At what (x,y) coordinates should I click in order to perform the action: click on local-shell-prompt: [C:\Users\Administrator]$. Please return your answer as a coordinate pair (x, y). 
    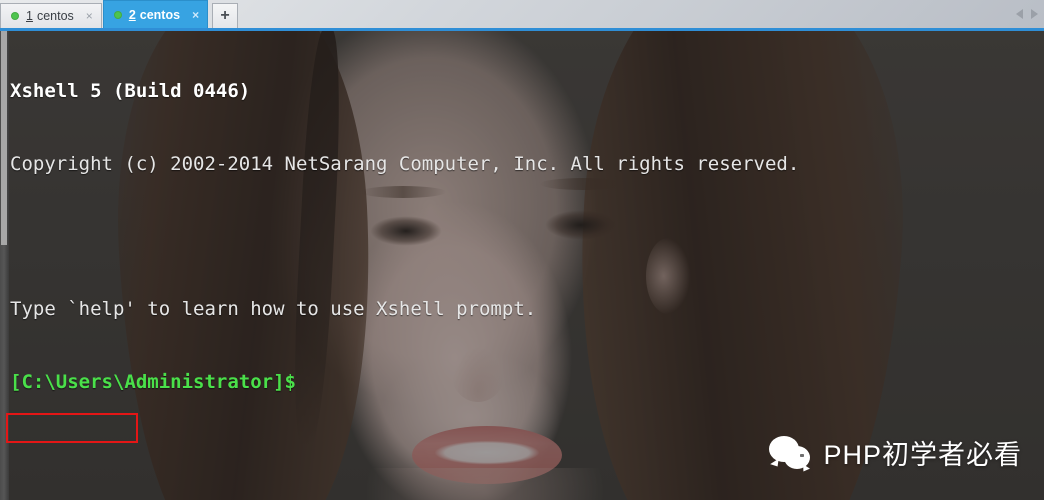
    Looking at the image, I should click on (153, 381).